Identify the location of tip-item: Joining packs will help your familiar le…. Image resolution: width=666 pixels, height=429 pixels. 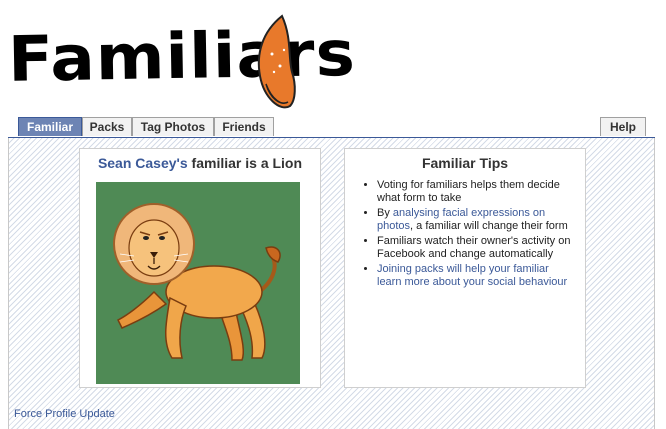
(476, 276).